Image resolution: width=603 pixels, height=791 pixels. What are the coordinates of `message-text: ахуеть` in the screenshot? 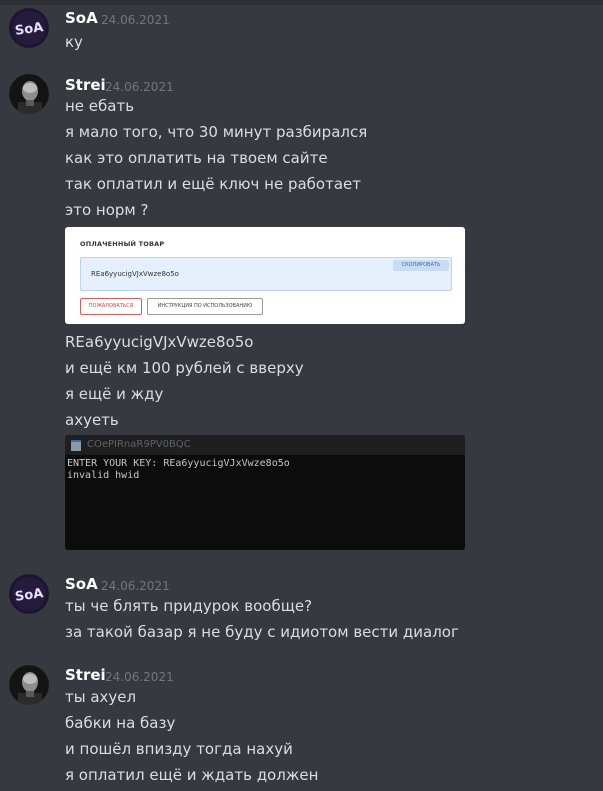 It's located at (92, 420).